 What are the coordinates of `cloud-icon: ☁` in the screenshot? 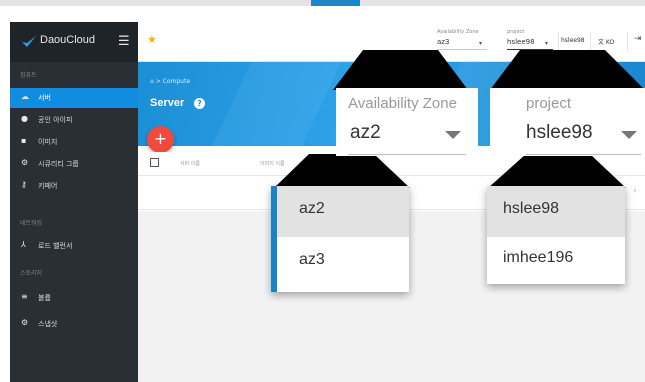 It's located at (25, 96).